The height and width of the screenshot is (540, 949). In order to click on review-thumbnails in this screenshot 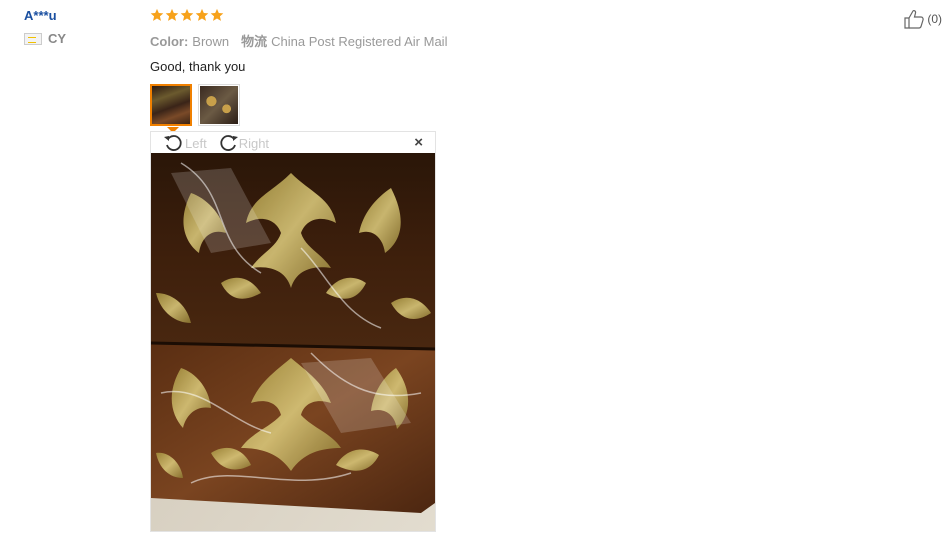, I will do `click(500, 108)`.